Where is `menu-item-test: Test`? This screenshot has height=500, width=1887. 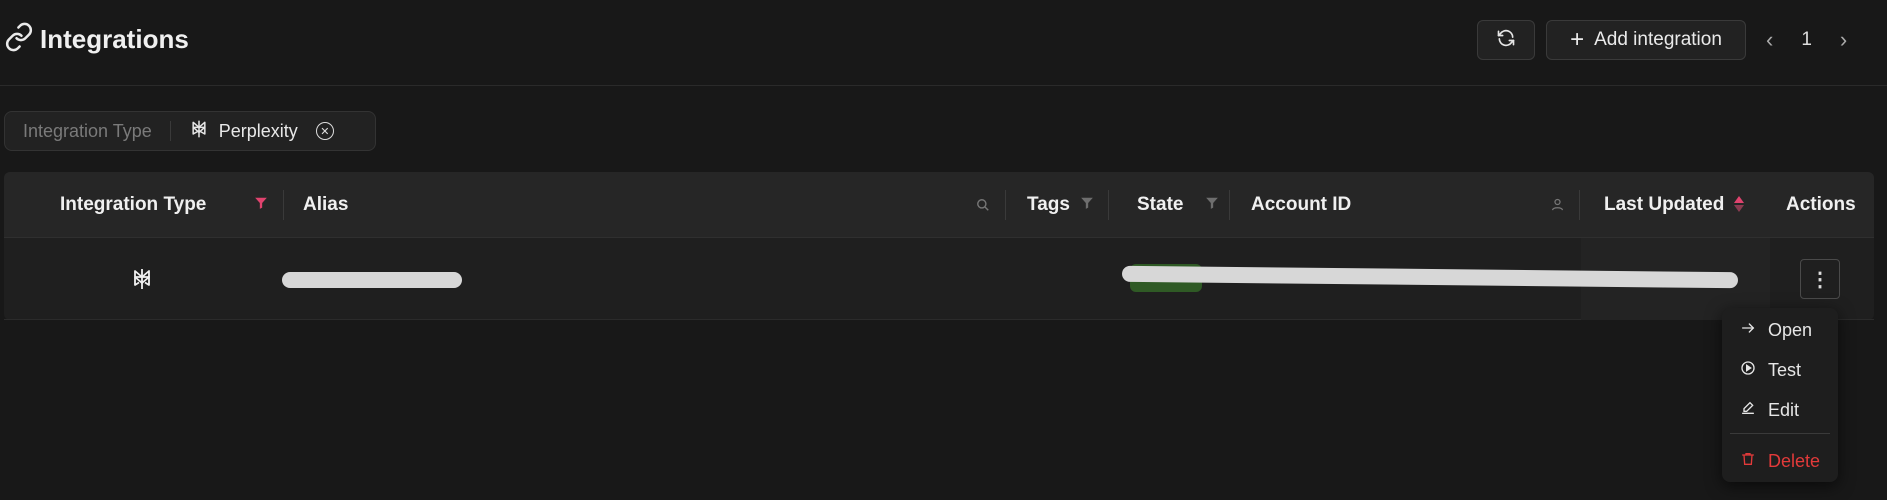 menu-item-test: Test is located at coordinates (1780, 370).